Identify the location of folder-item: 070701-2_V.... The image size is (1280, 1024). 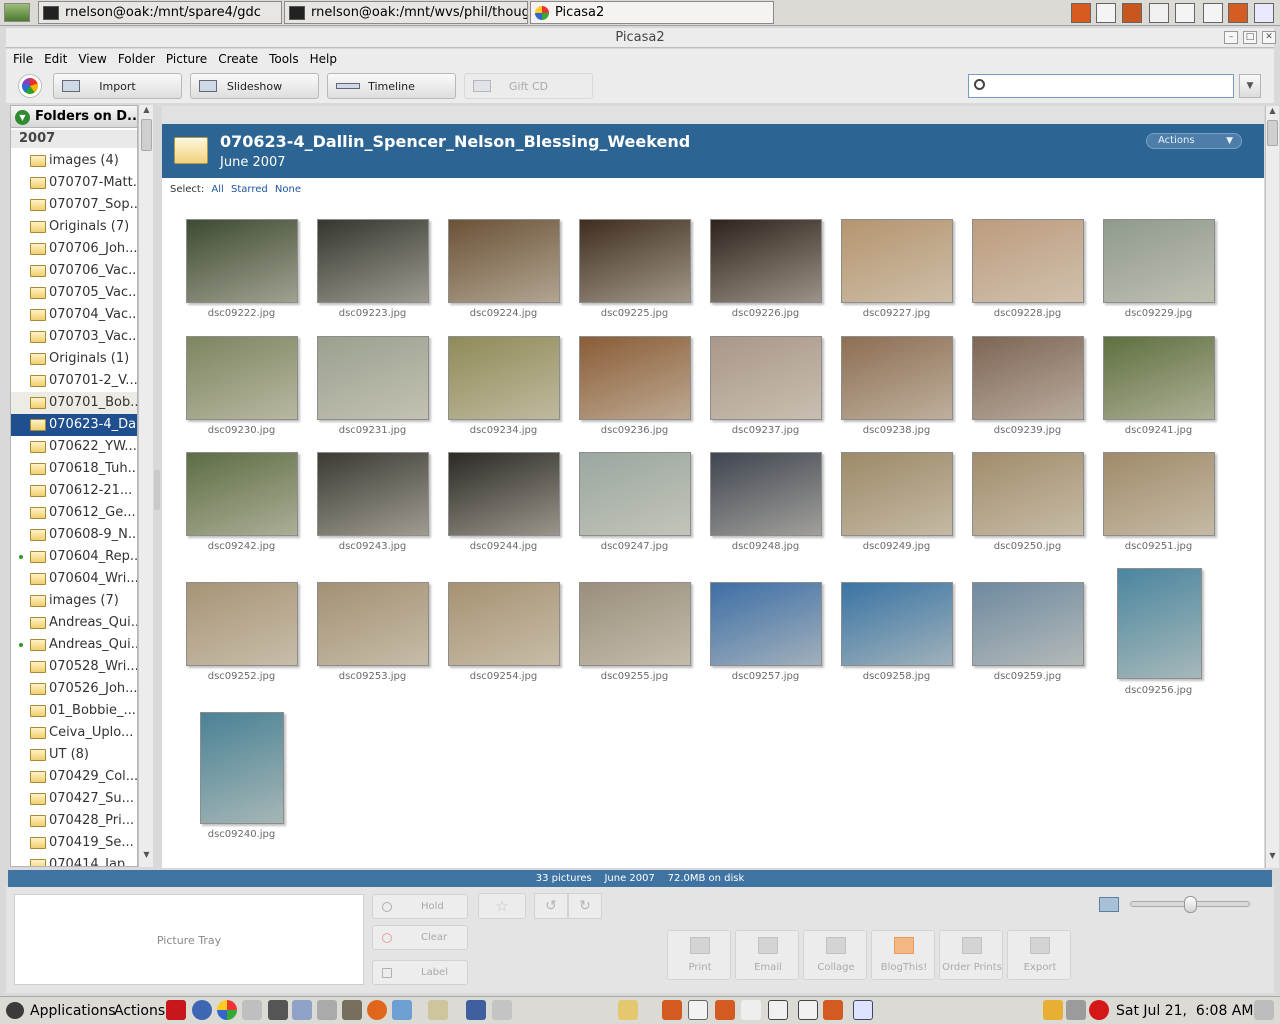
(74, 381).